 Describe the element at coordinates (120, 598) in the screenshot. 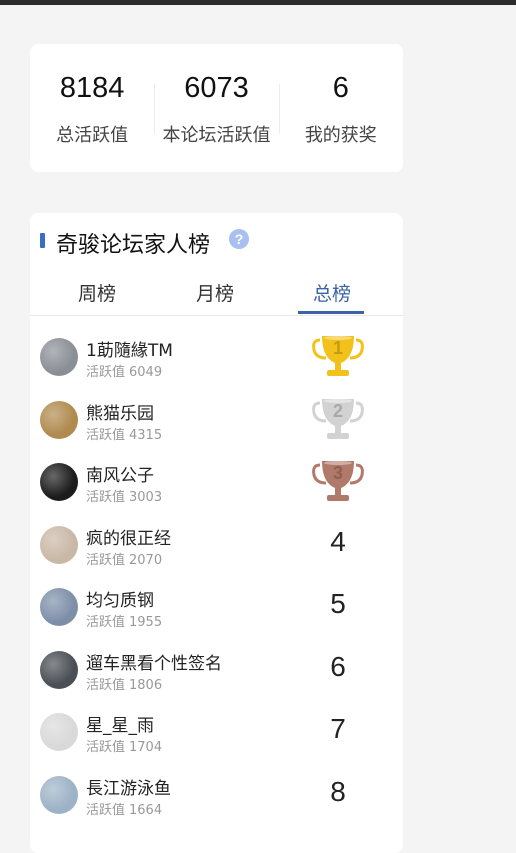

I see `user-name: 均匀质钢` at that location.